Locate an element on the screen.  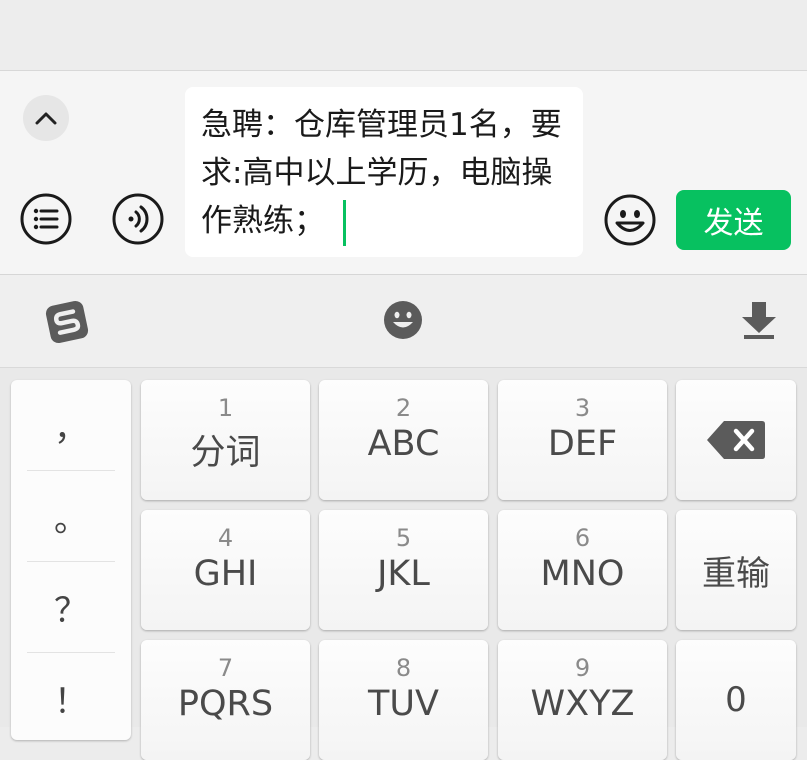
key-4: 4 GHI is located at coordinates (225, 570).